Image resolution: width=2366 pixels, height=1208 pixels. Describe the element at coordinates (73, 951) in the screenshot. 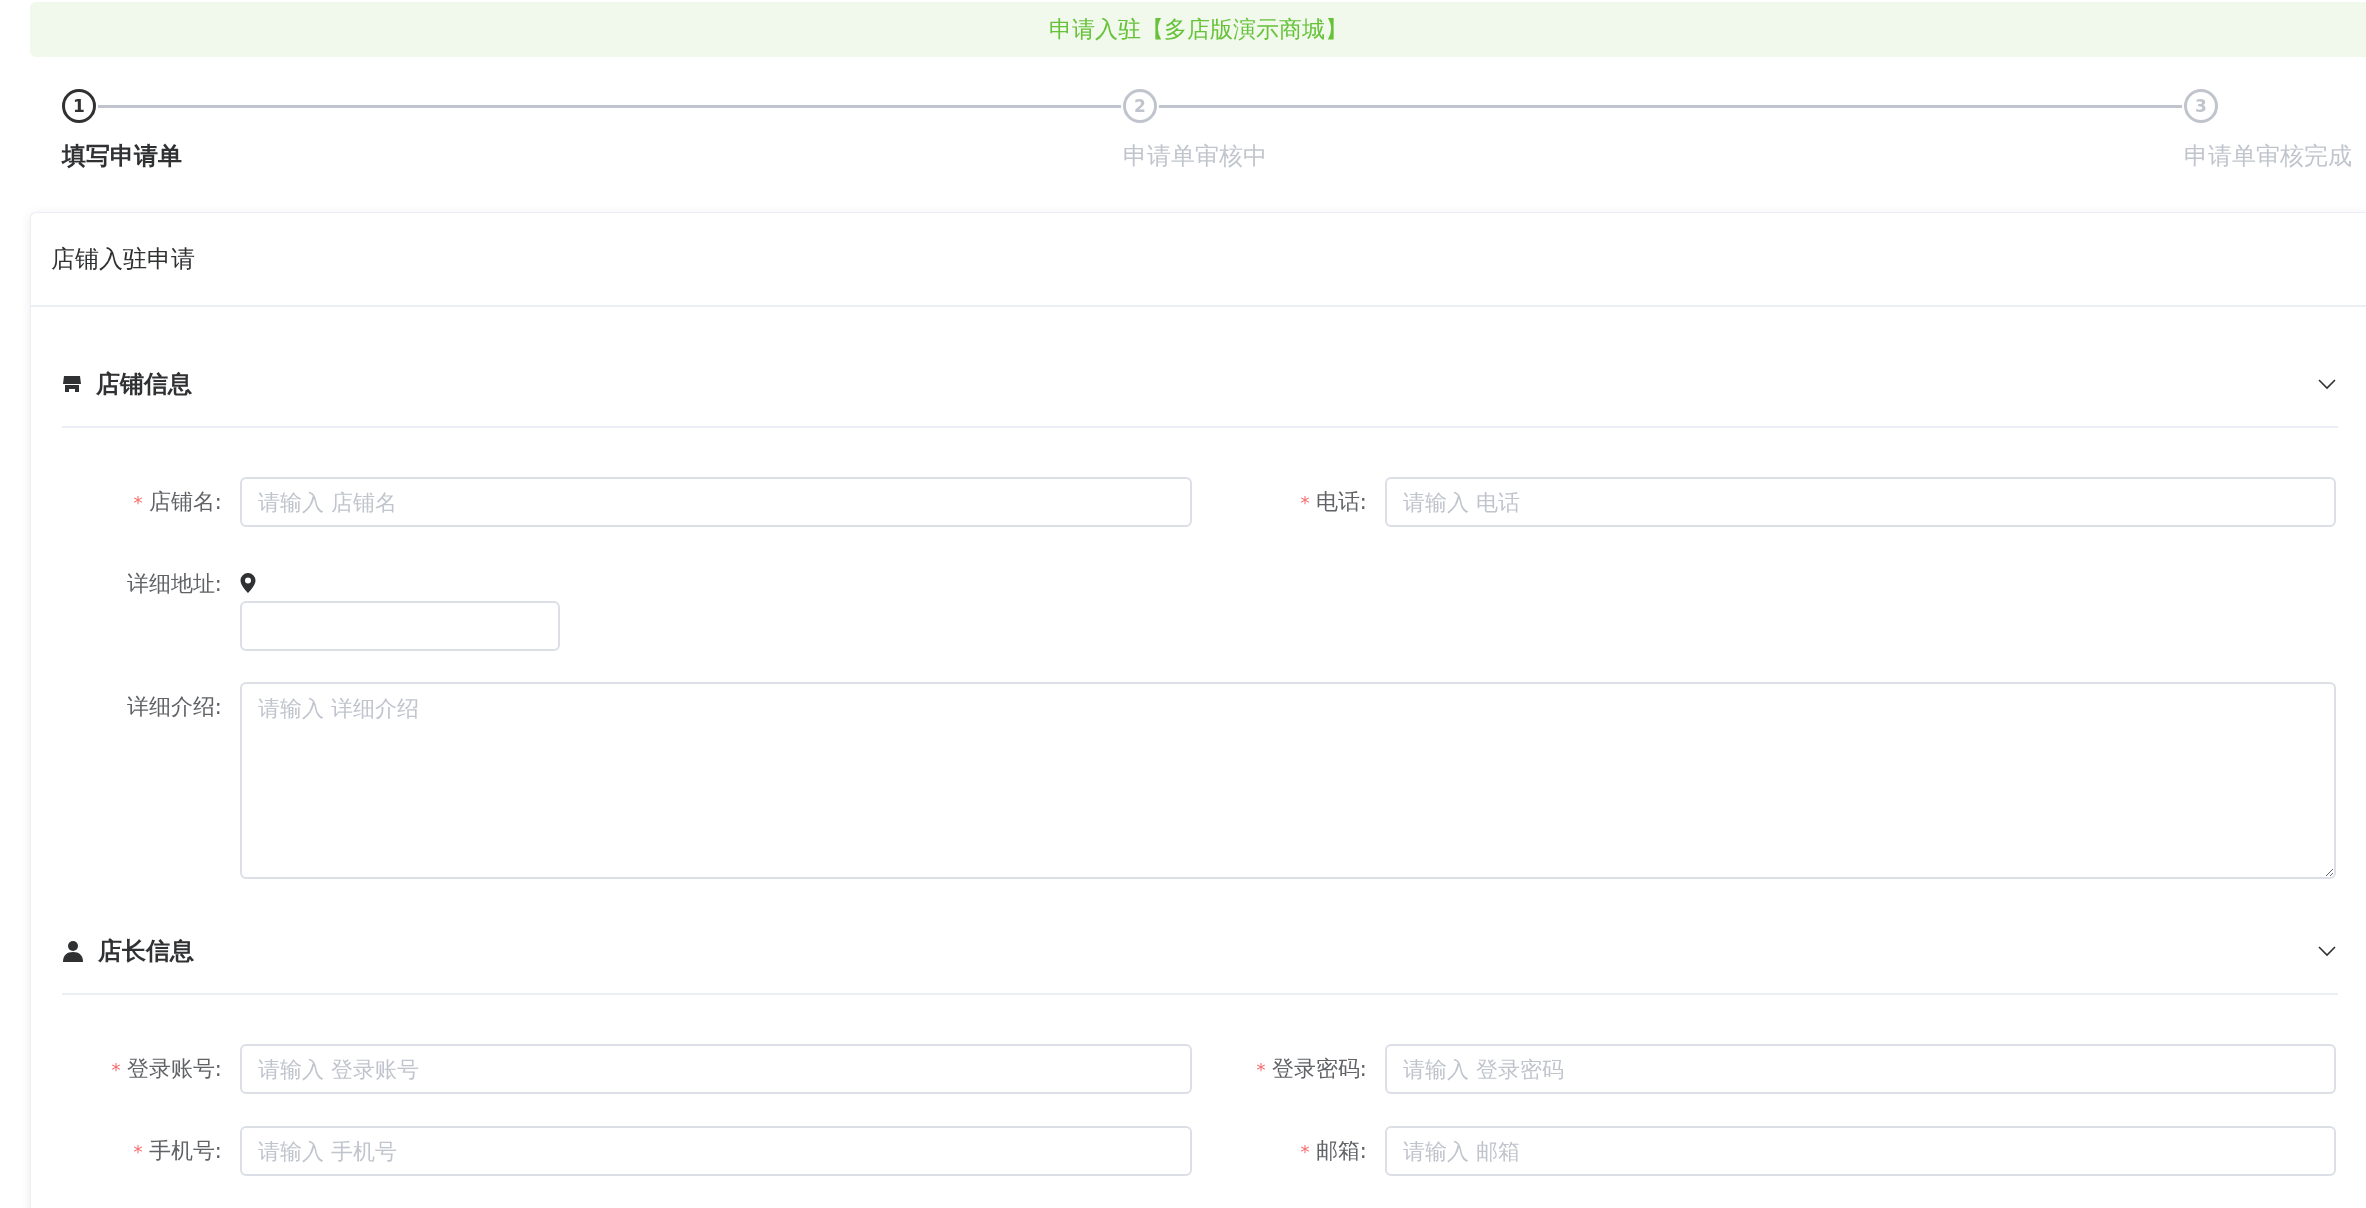

I see `person-icon` at that location.